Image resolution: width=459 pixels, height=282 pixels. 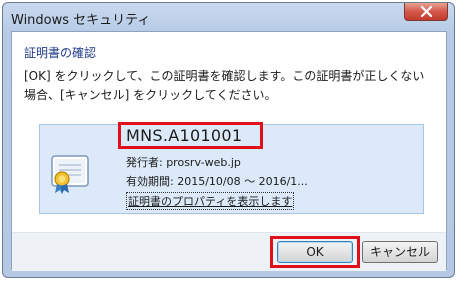 I want to click on certificate-issuer: 発行者: prosrv-web.jp, so click(x=183, y=162).